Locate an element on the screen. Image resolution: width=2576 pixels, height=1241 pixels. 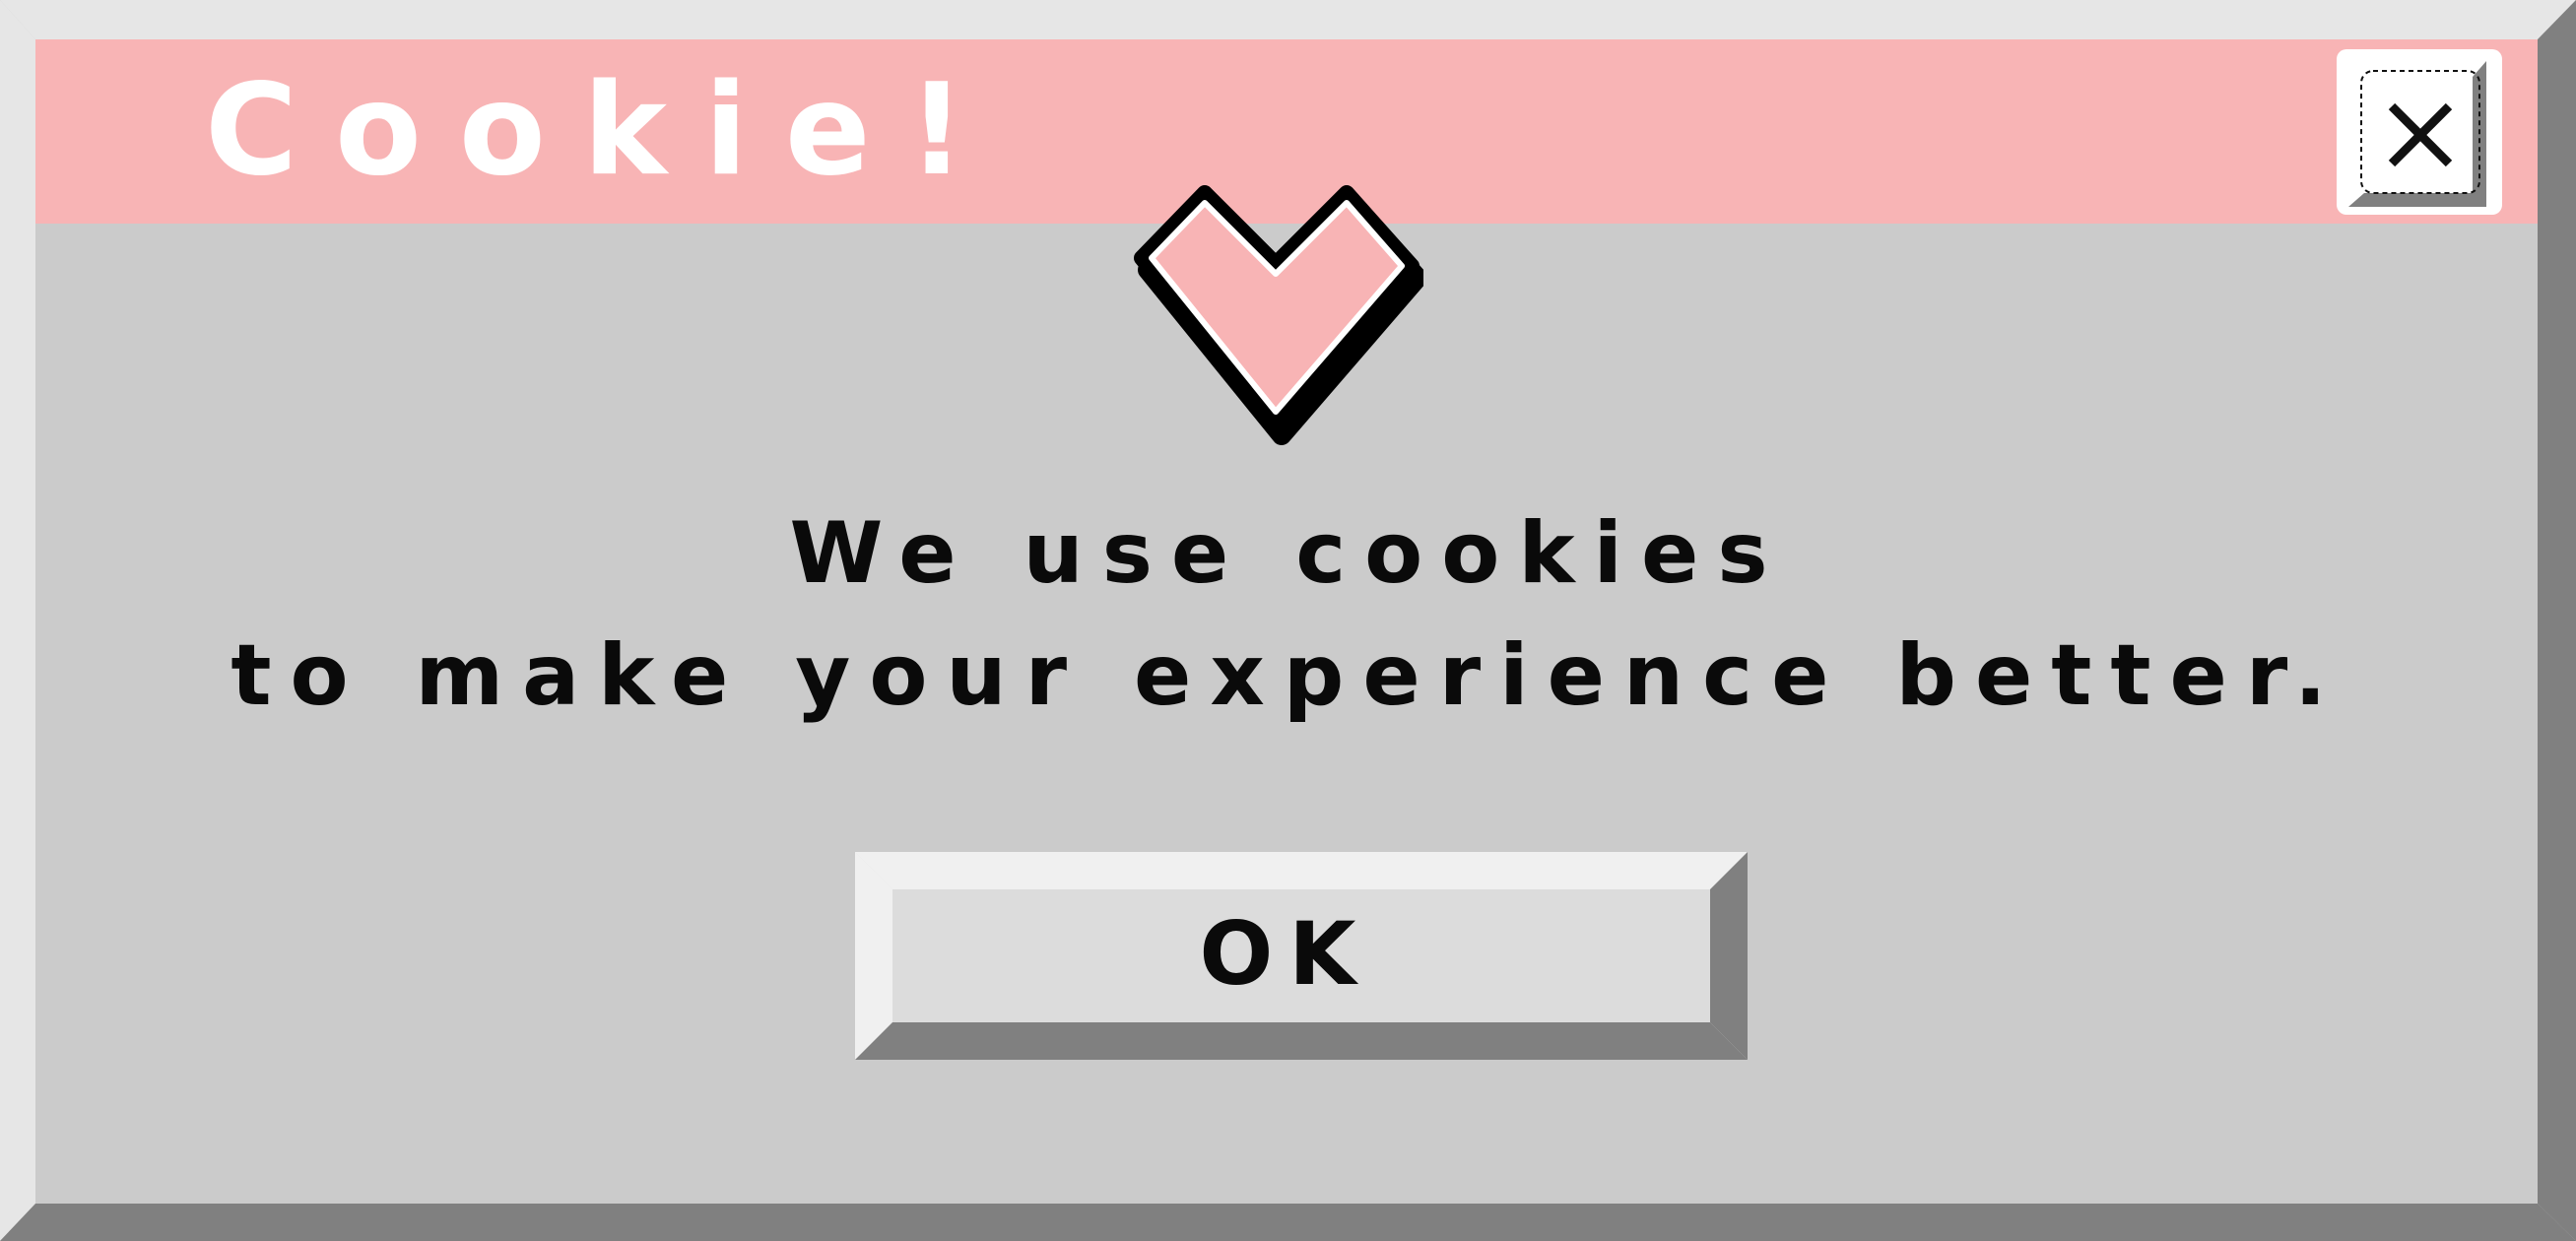
heart-icon is located at coordinates (1279, 315).